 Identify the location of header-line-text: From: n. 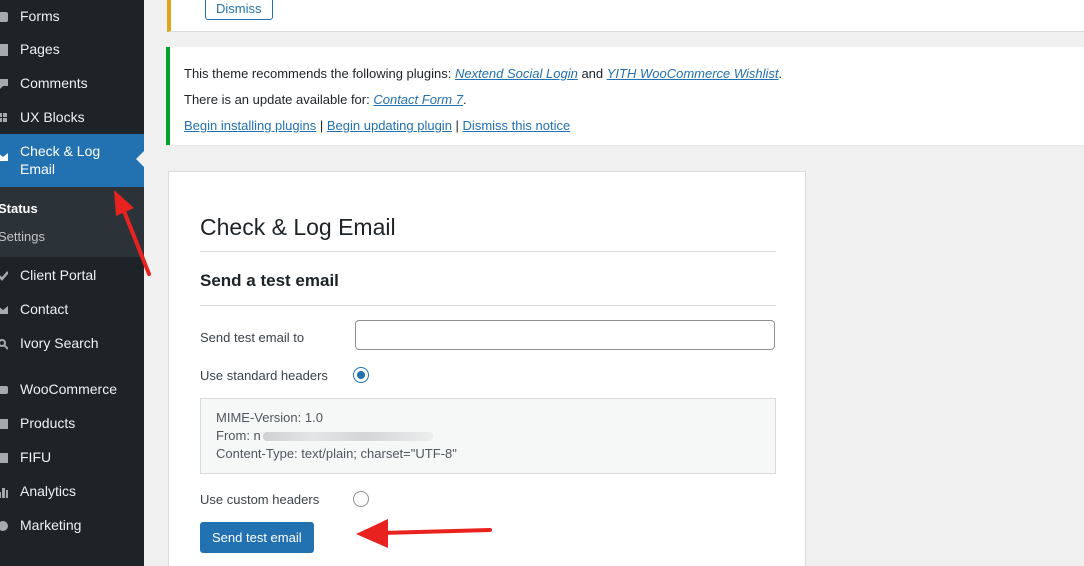
(238, 435).